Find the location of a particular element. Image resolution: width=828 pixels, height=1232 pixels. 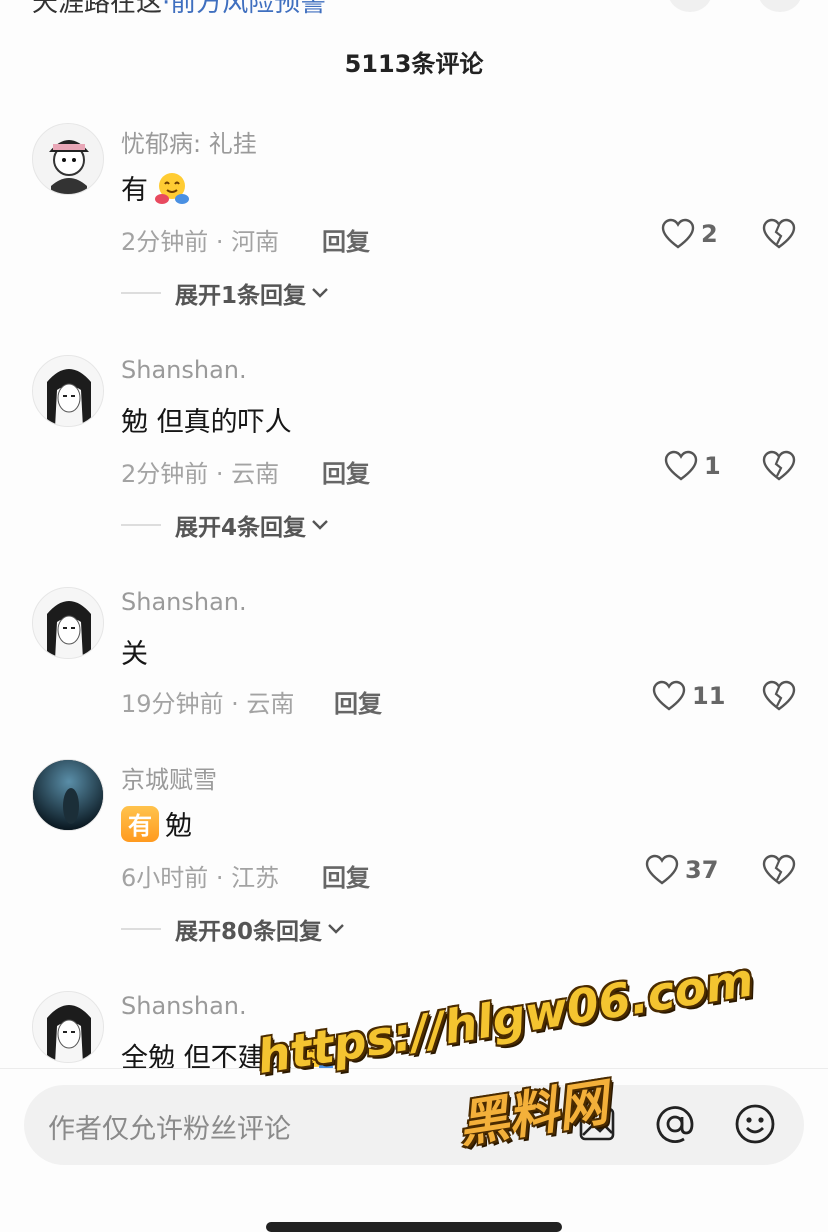

like-count: 1 is located at coordinates (712, 466).